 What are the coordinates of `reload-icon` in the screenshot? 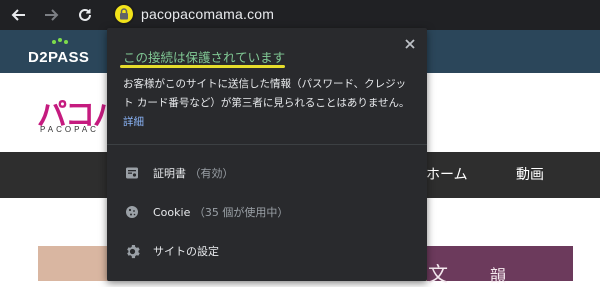 It's located at (85, 15).